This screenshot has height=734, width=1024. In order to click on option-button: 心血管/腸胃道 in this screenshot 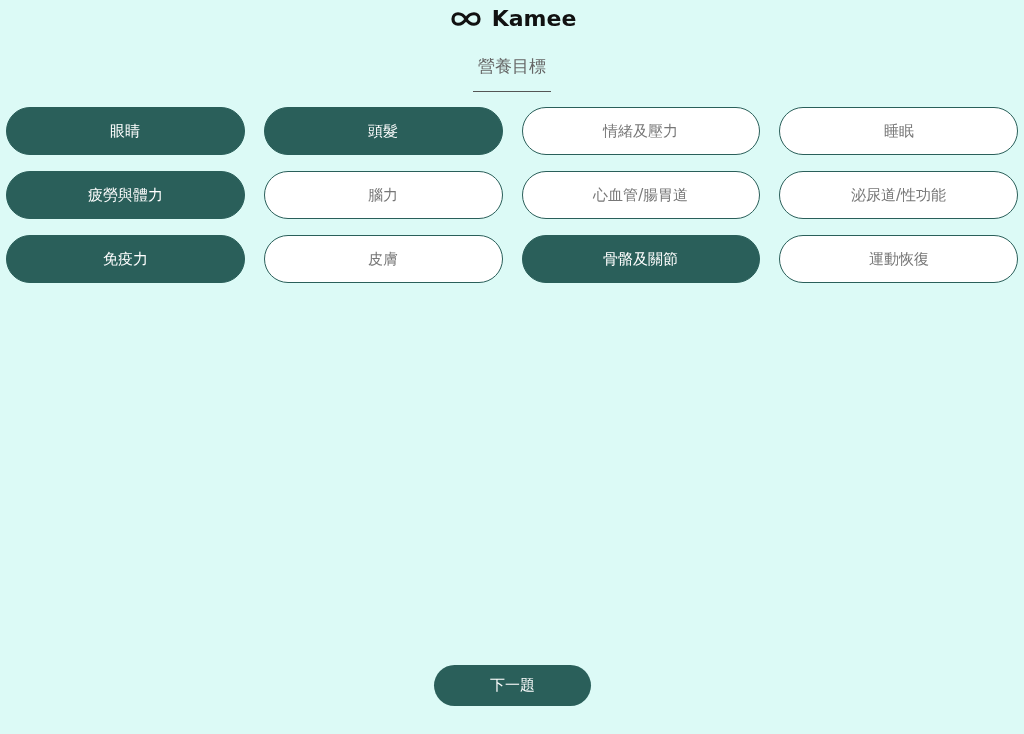, I will do `click(641, 195)`.